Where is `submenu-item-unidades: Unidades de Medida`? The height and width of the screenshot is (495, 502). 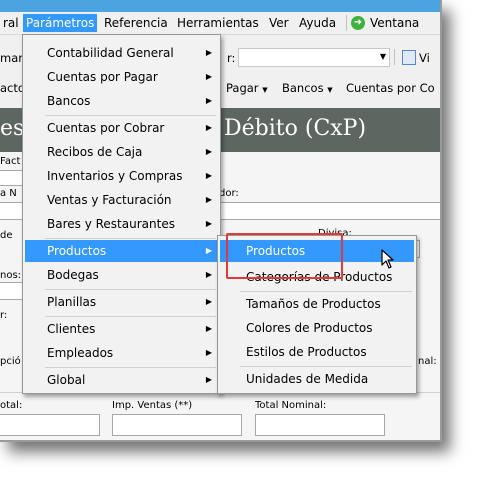 submenu-item-unidades: Unidades de Medida is located at coordinates (317, 379).